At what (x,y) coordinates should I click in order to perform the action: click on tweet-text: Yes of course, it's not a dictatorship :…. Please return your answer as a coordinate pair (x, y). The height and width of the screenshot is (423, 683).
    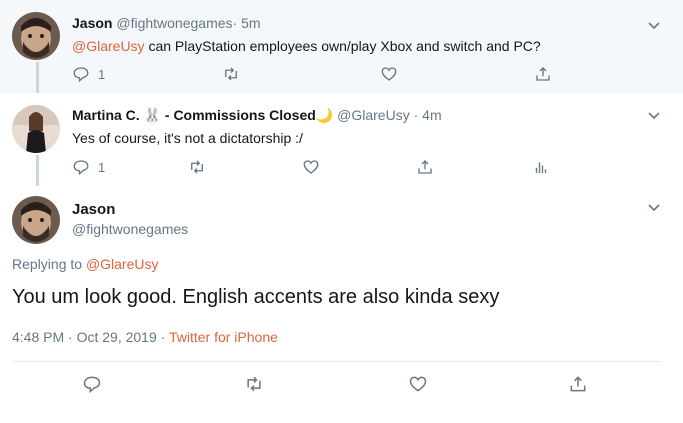
    Looking at the image, I should click on (187, 138).